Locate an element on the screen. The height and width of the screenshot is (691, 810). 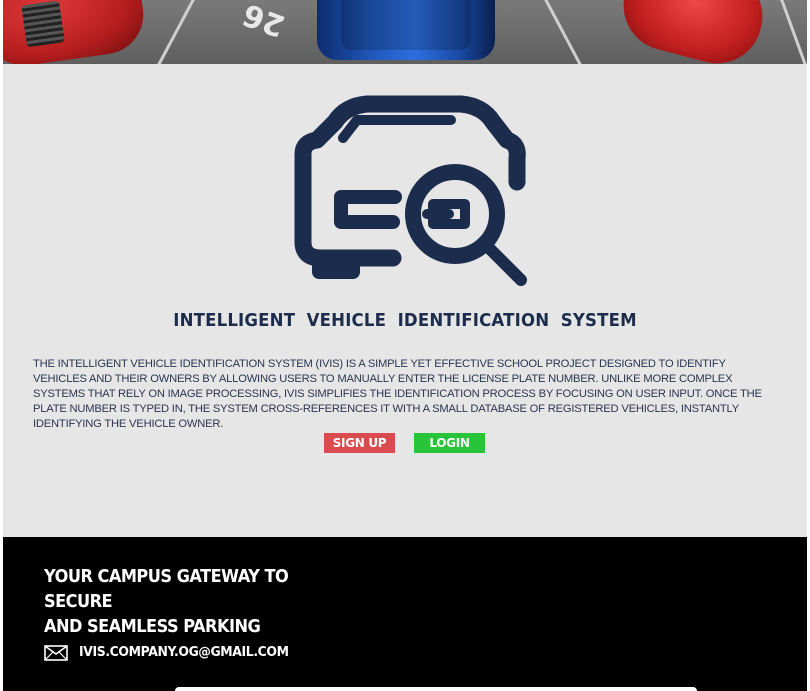
footer-bottom-bar is located at coordinates (436, 689).